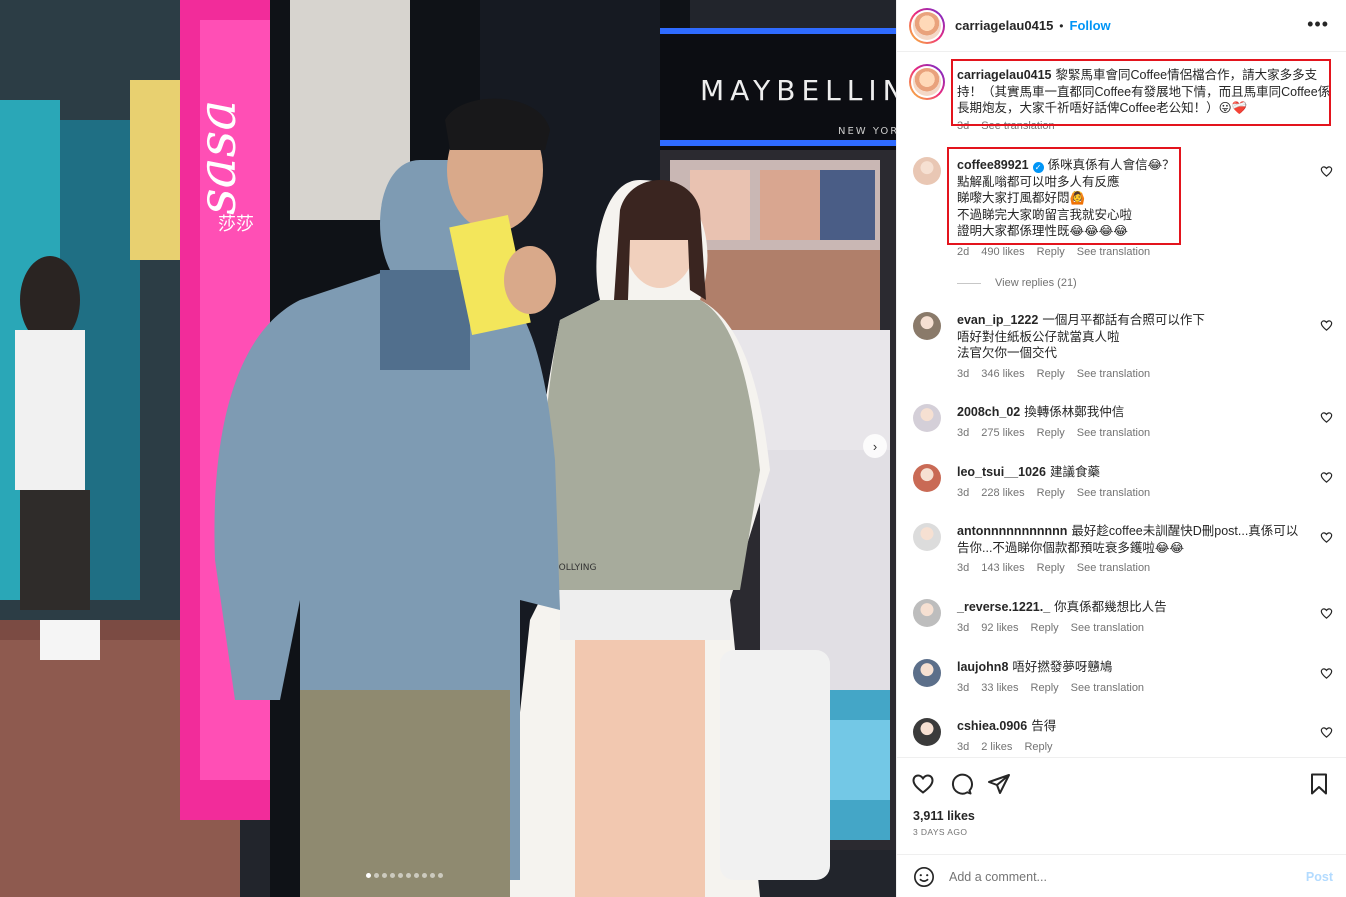 This screenshot has width=1346, height=897. Describe the element at coordinates (927, 82) in the screenshot. I see `caption-author-avatar` at that location.